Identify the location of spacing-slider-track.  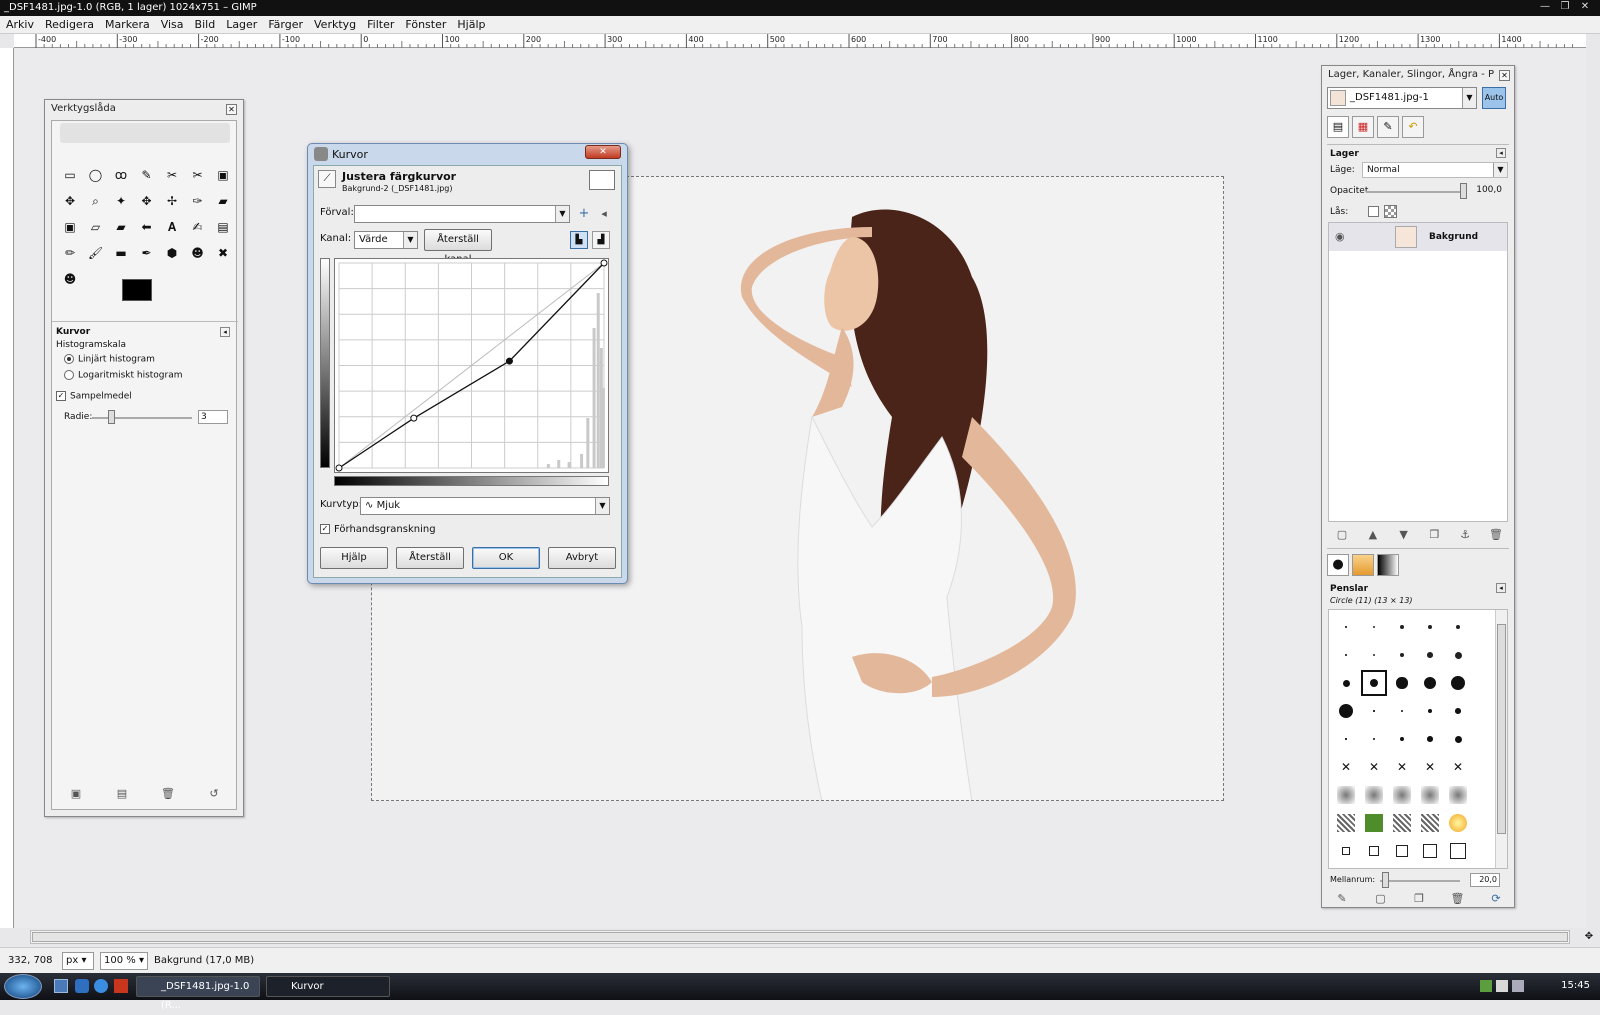
(1420, 881).